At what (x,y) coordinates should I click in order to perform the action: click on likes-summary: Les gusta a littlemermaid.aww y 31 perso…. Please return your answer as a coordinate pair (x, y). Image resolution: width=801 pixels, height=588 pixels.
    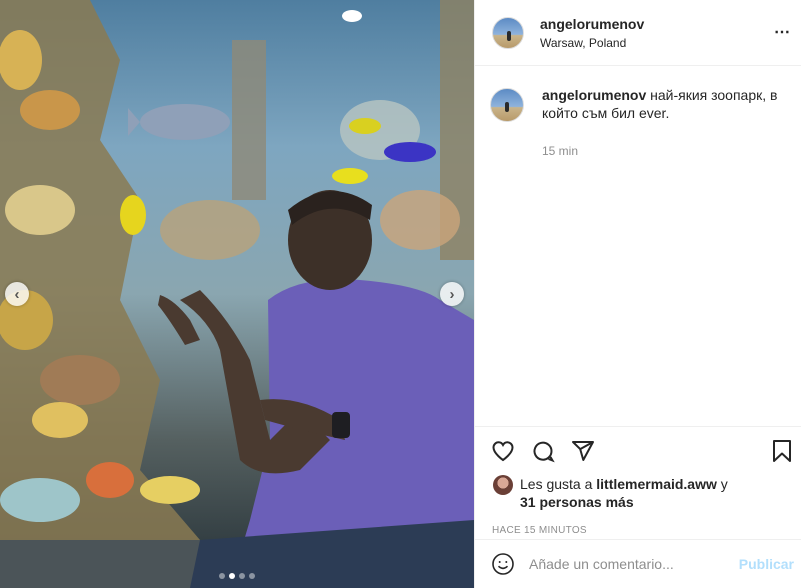
    Looking at the image, I should click on (638, 493).